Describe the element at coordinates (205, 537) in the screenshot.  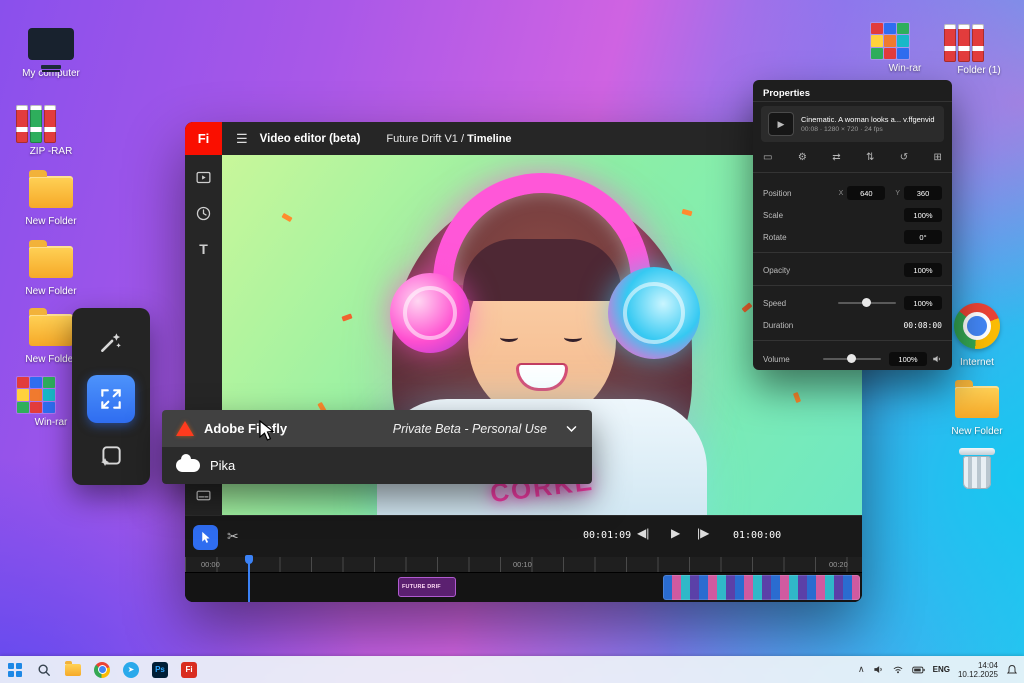
I see `select-tool-button` at that location.